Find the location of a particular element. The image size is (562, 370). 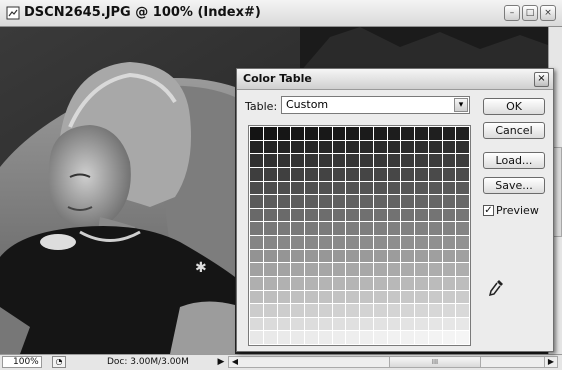

eyedropper-icon is located at coordinates (496, 288).